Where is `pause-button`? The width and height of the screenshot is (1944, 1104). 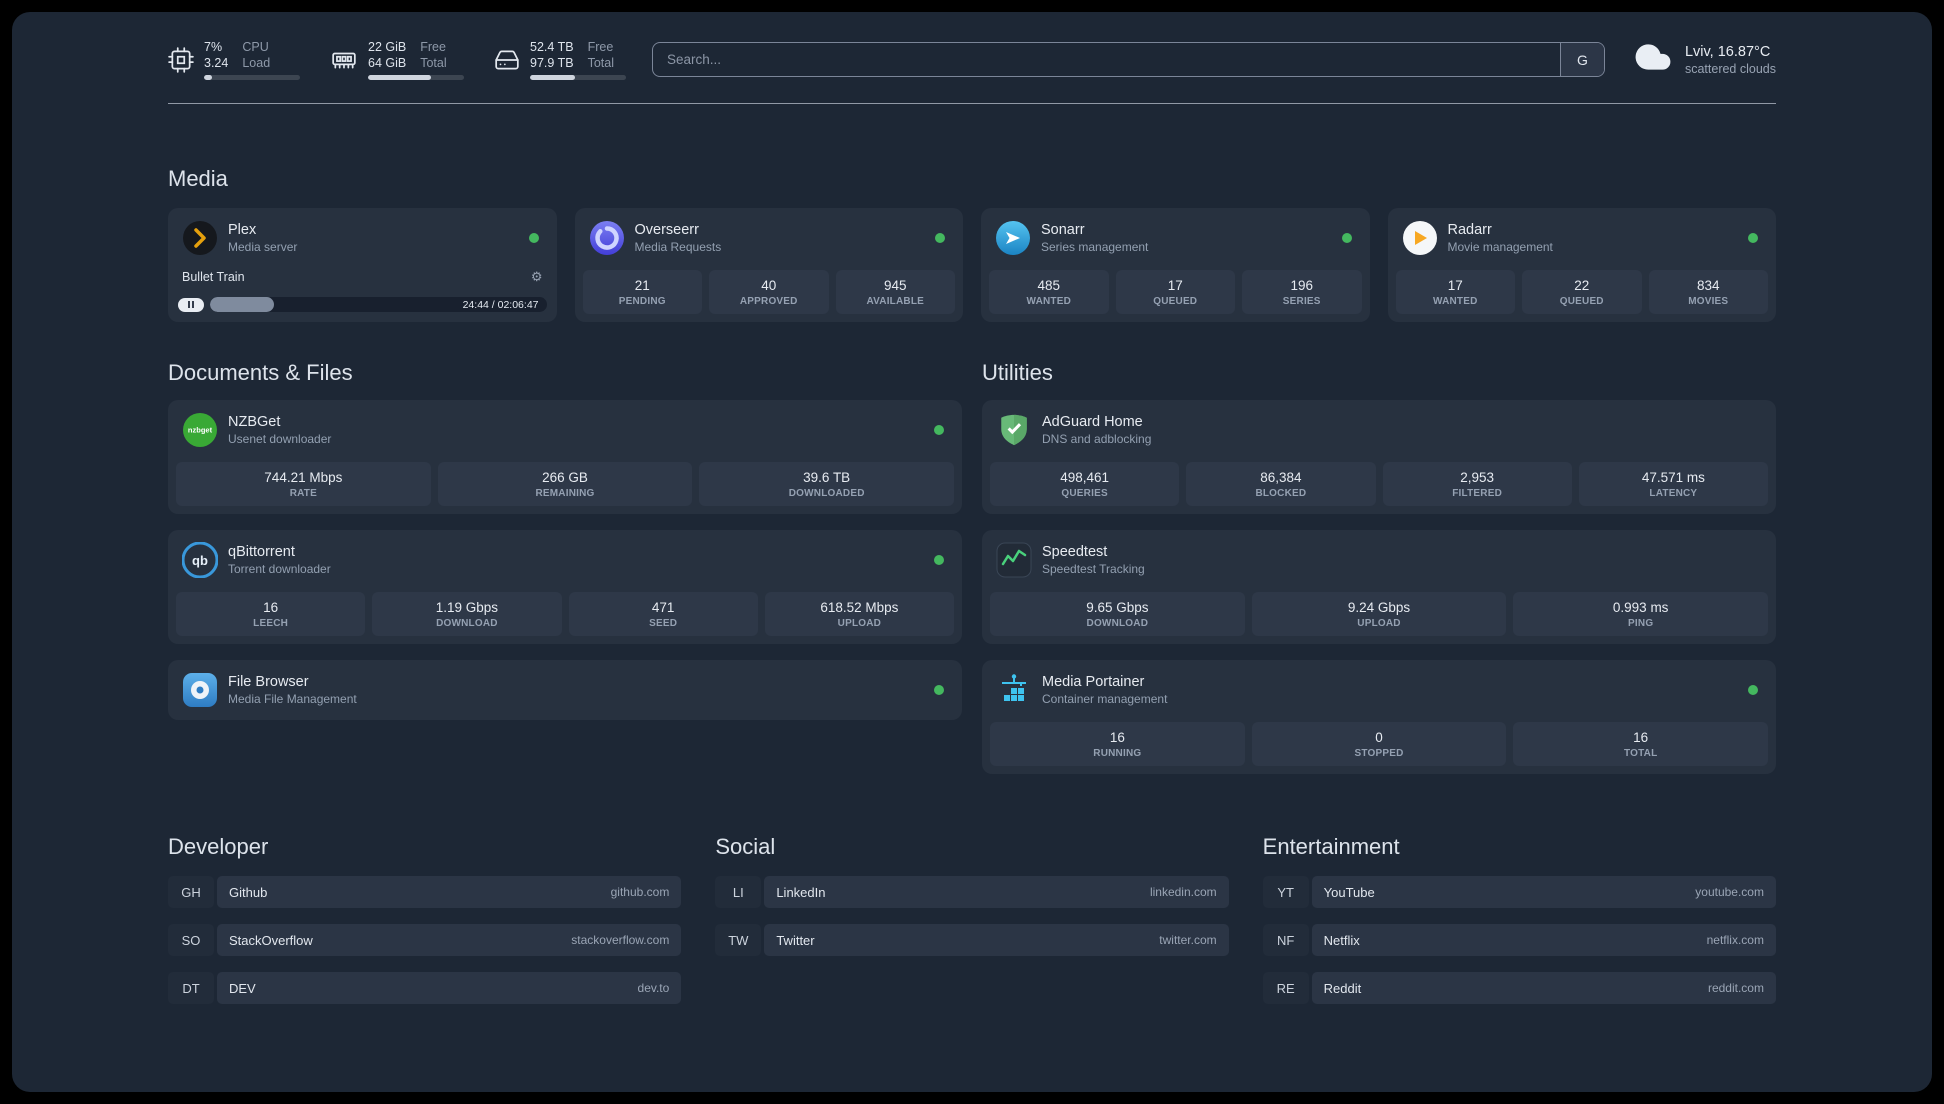
pause-button is located at coordinates (191, 304).